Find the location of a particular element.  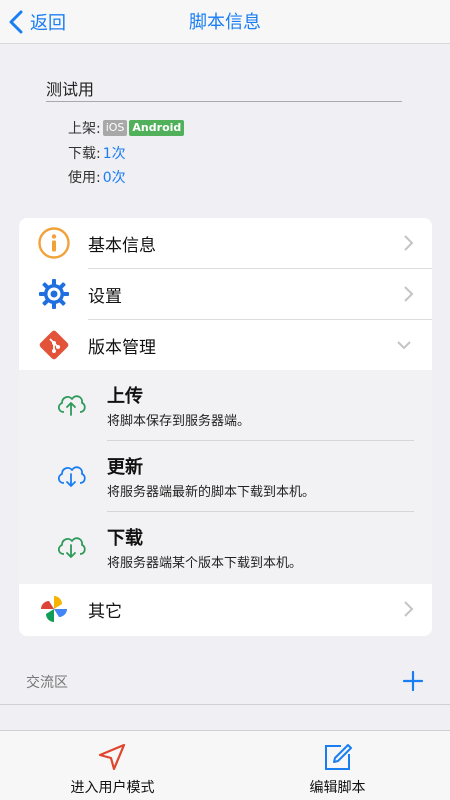

gear-icon is located at coordinates (54, 294).